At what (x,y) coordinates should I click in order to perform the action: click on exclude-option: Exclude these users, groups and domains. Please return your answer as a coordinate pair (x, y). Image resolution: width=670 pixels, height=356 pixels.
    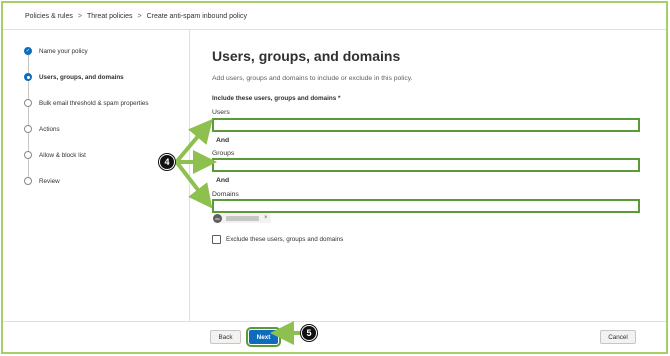
    Looking at the image, I should click on (277, 239).